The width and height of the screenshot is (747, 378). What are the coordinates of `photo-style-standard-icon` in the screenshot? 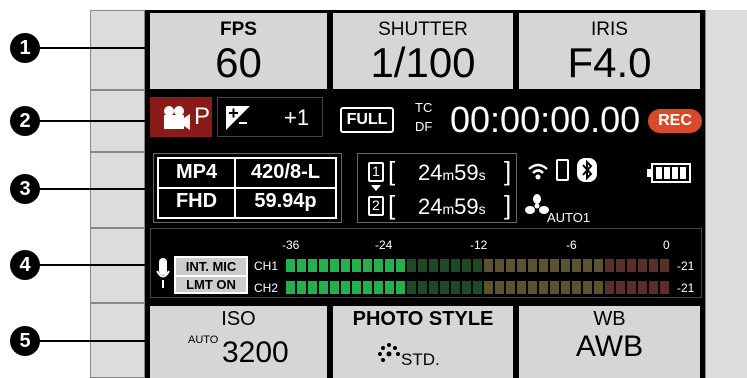 It's located at (389, 352).